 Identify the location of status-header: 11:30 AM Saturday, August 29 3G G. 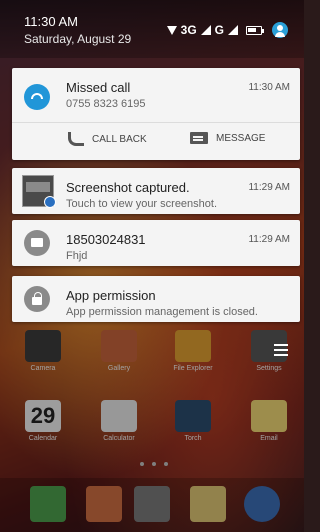
(152, 29).